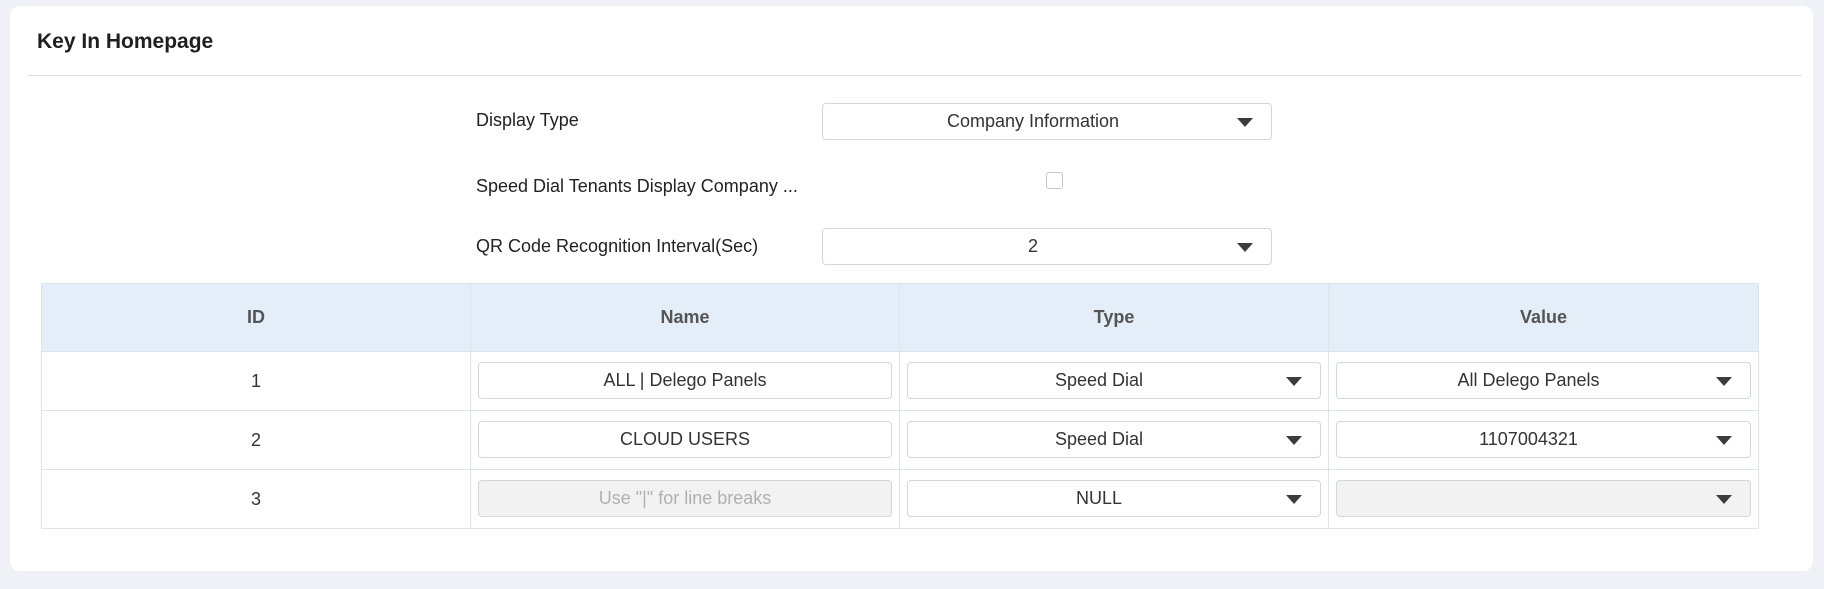 The image size is (1824, 589). I want to click on name-input: CLOUD USERS, so click(685, 439).